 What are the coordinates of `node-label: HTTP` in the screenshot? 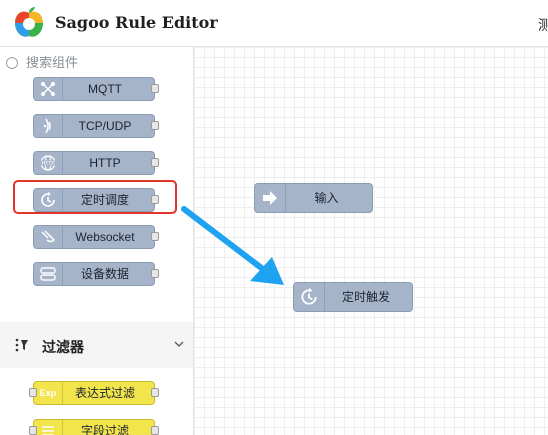 It's located at (105, 163).